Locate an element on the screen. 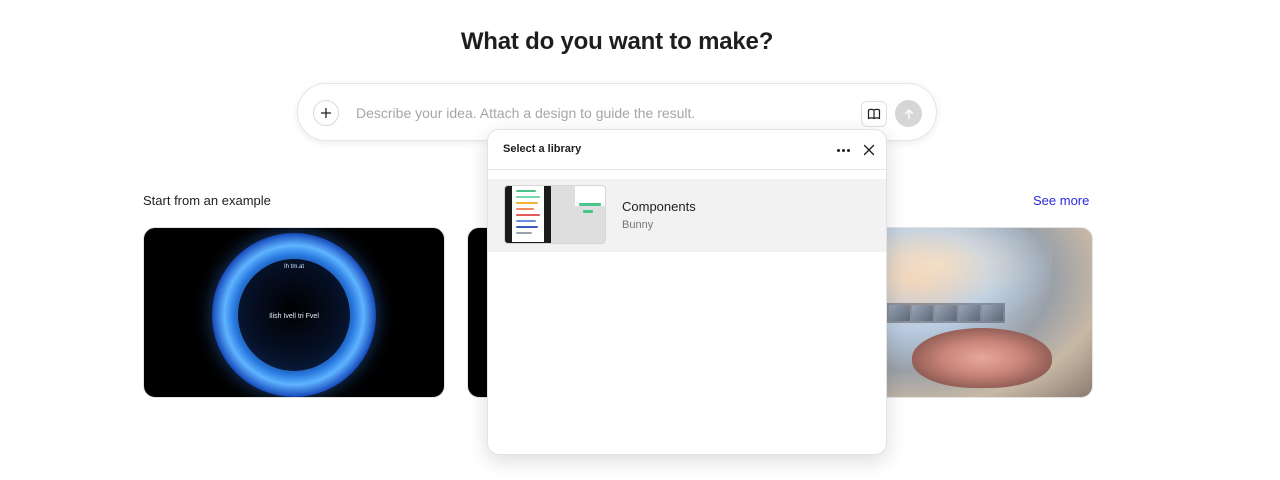  plus-icon is located at coordinates (326, 113).